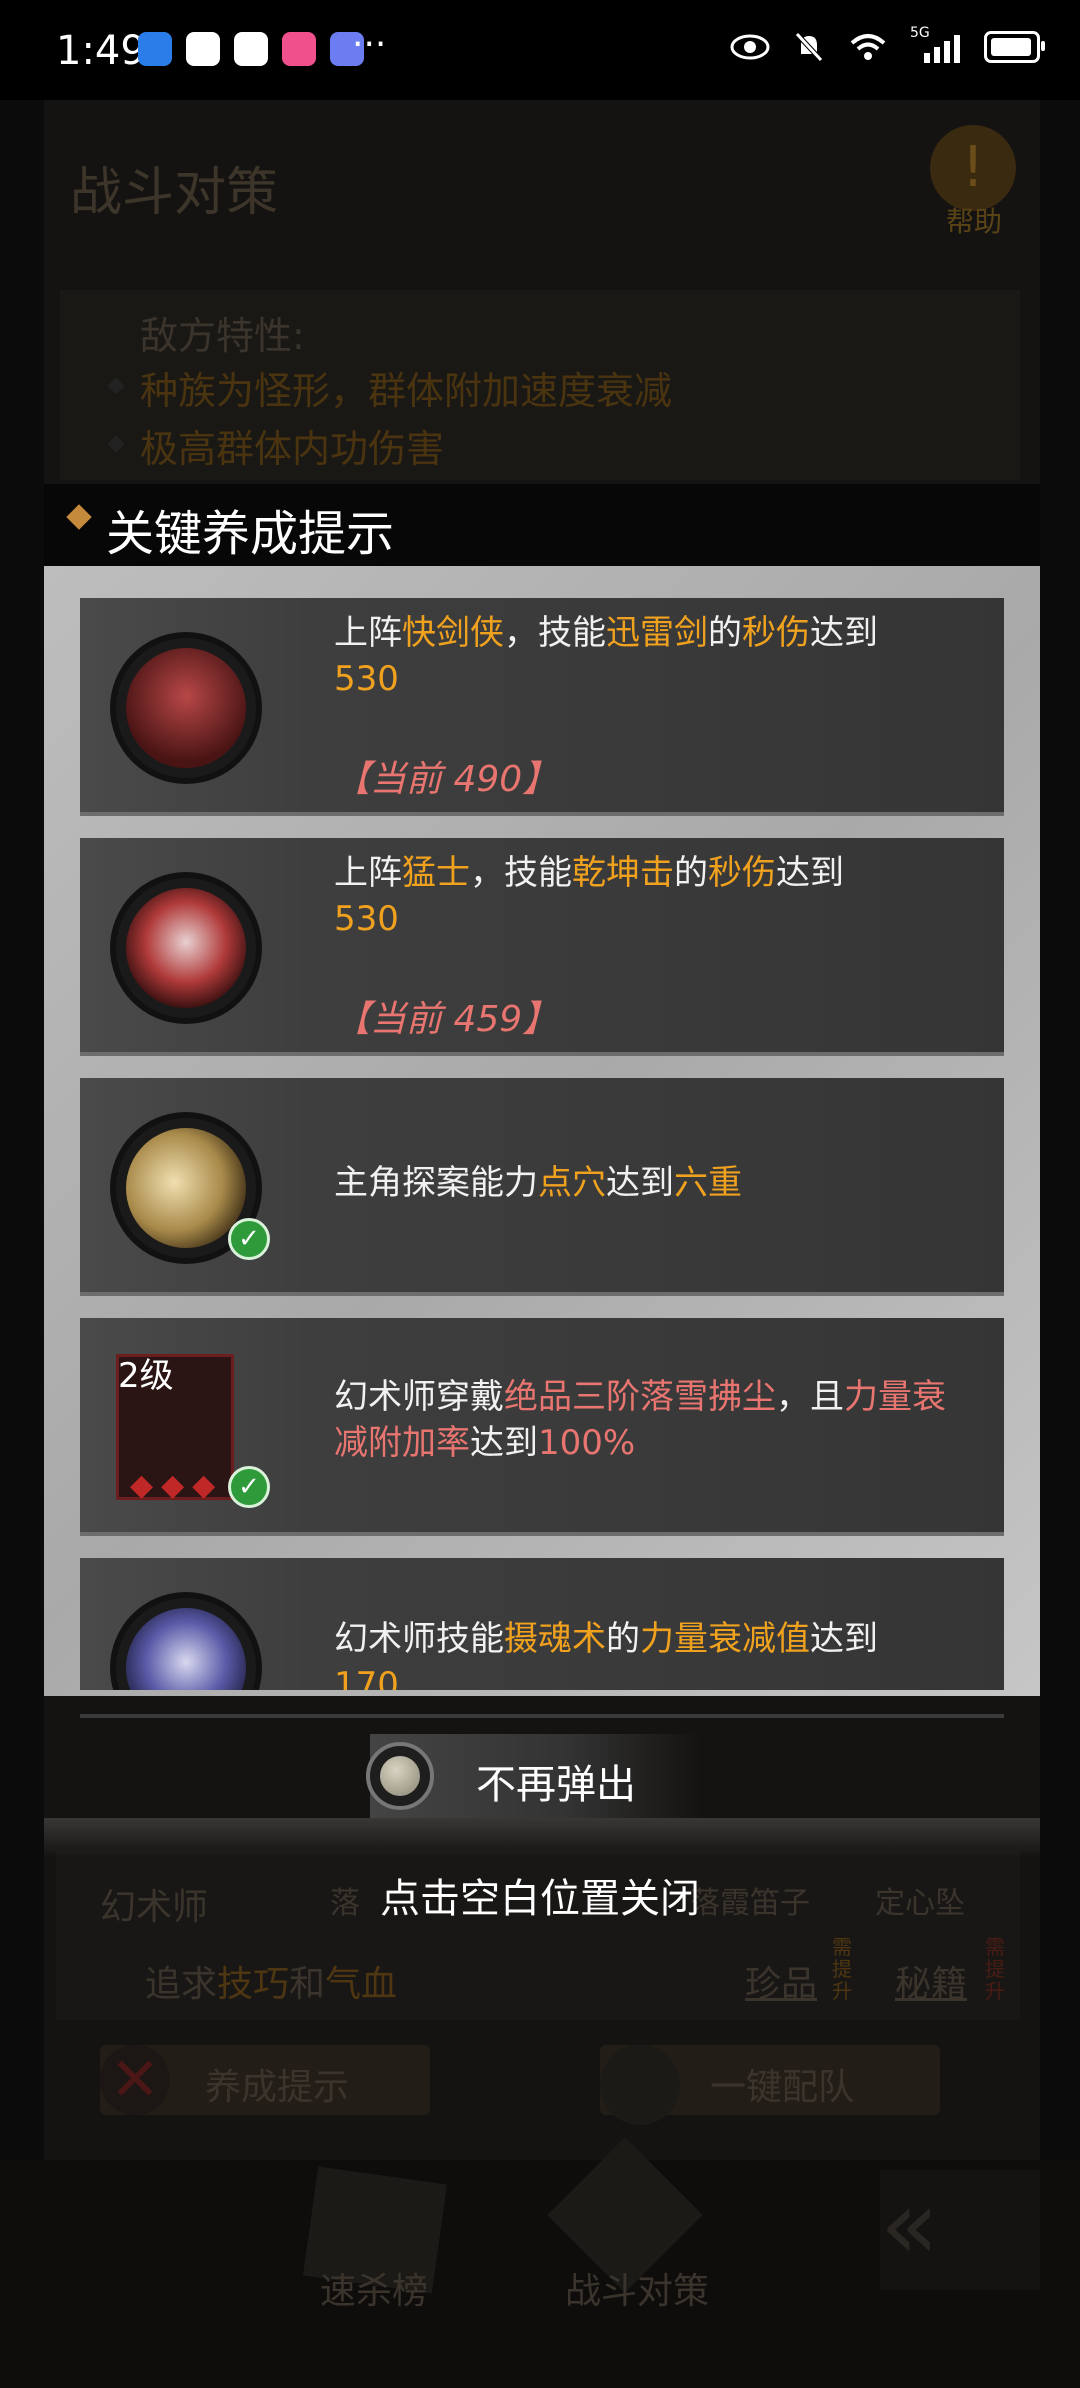 This screenshot has width=1080, height=2388. Describe the element at coordinates (637, 2288) in the screenshot. I see `nav-battle-strategy: 战斗对策` at that location.